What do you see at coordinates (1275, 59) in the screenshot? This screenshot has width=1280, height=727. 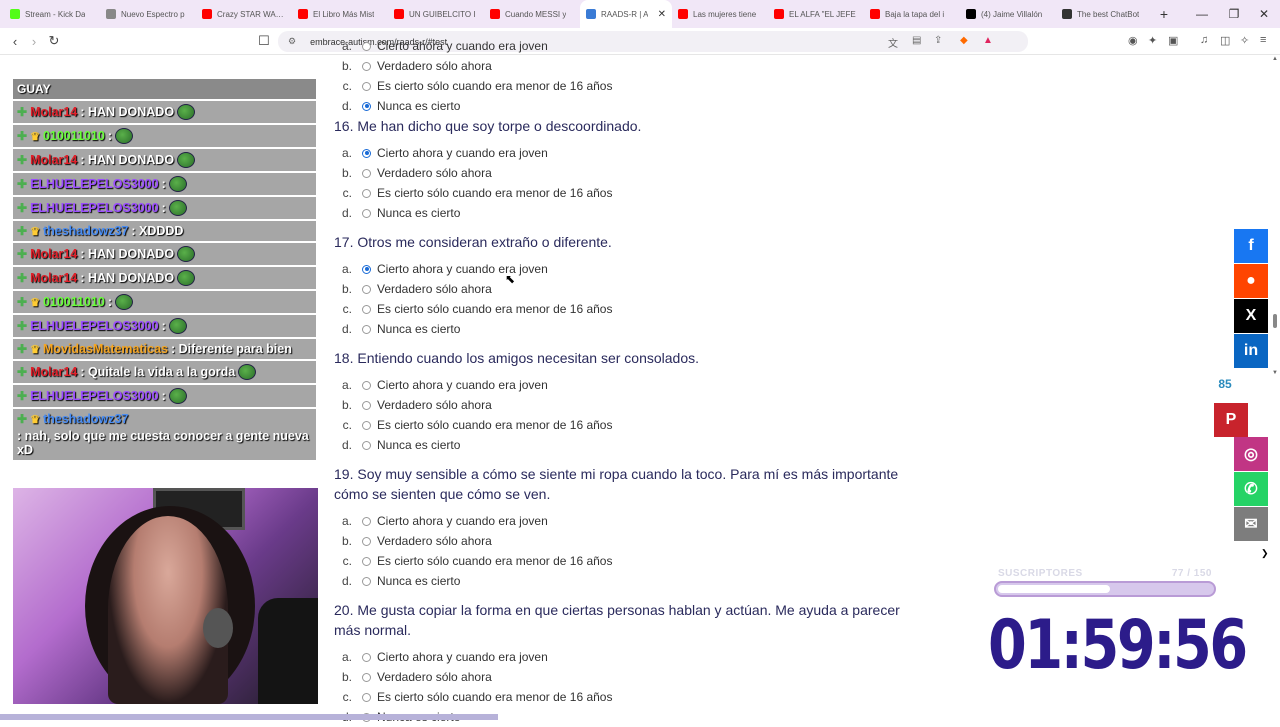 I see `scroll-up-icon: ▲` at bounding box center [1275, 59].